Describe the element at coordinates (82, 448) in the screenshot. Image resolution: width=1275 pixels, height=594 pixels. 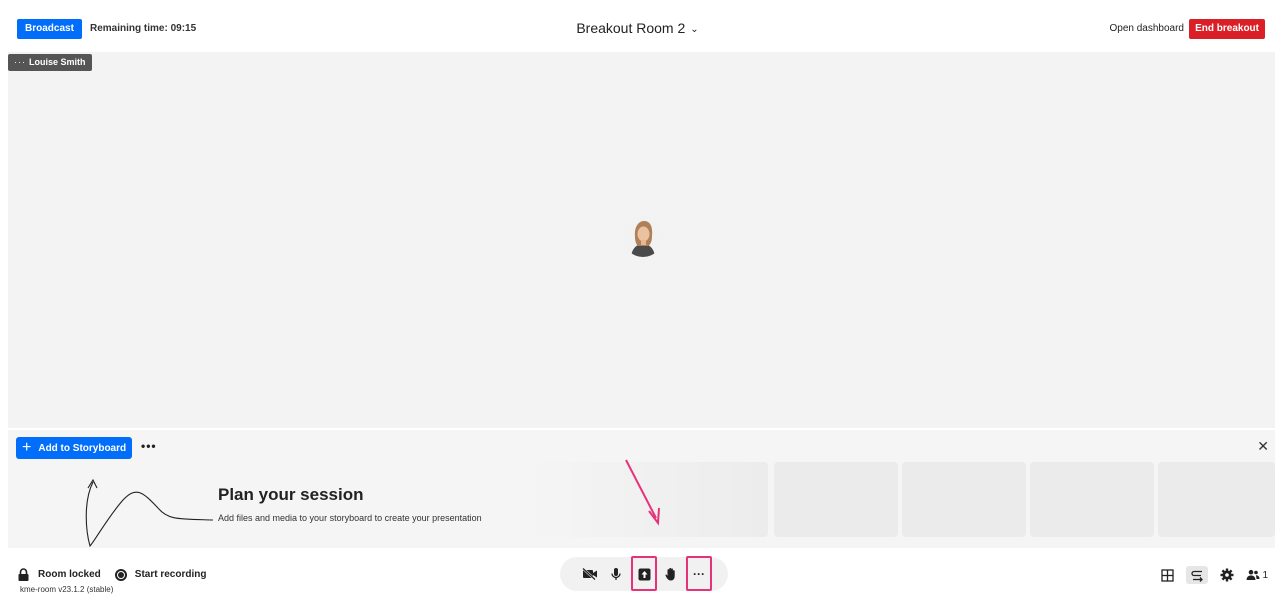
I see `add-to-storyboard-label: Add to Storyboard` at that location.